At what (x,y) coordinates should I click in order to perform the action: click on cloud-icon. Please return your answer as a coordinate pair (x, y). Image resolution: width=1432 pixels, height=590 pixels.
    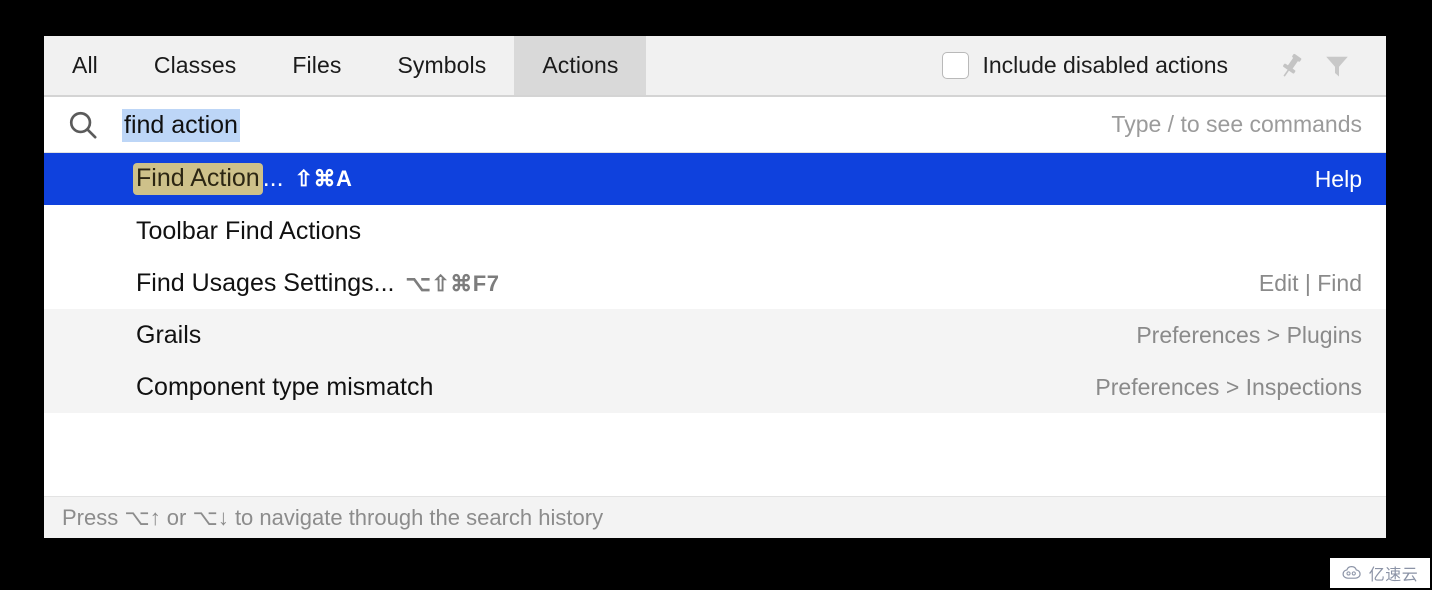
    Looking at the image, I should click on (1351, 572).